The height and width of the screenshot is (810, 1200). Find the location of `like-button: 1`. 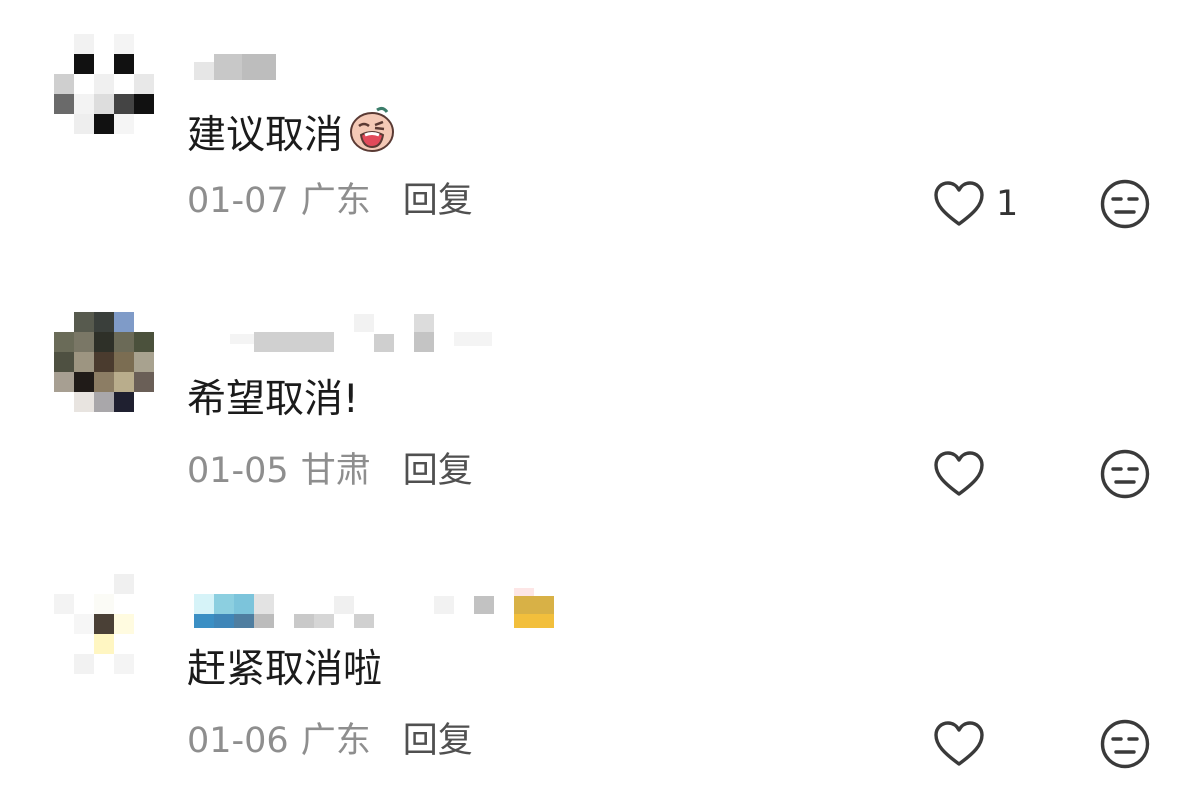

like-button: 1 is located at coordinates (975, 204).